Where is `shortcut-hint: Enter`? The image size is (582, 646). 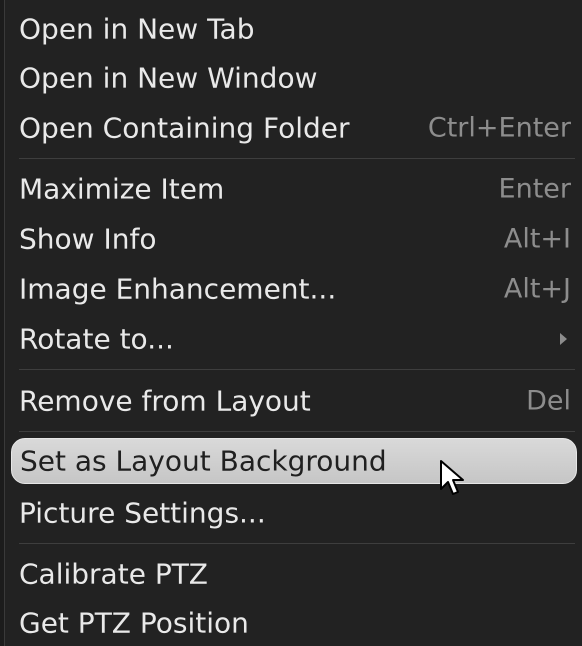
shortcut-hint: Enter is located at coordinates (534, 189).